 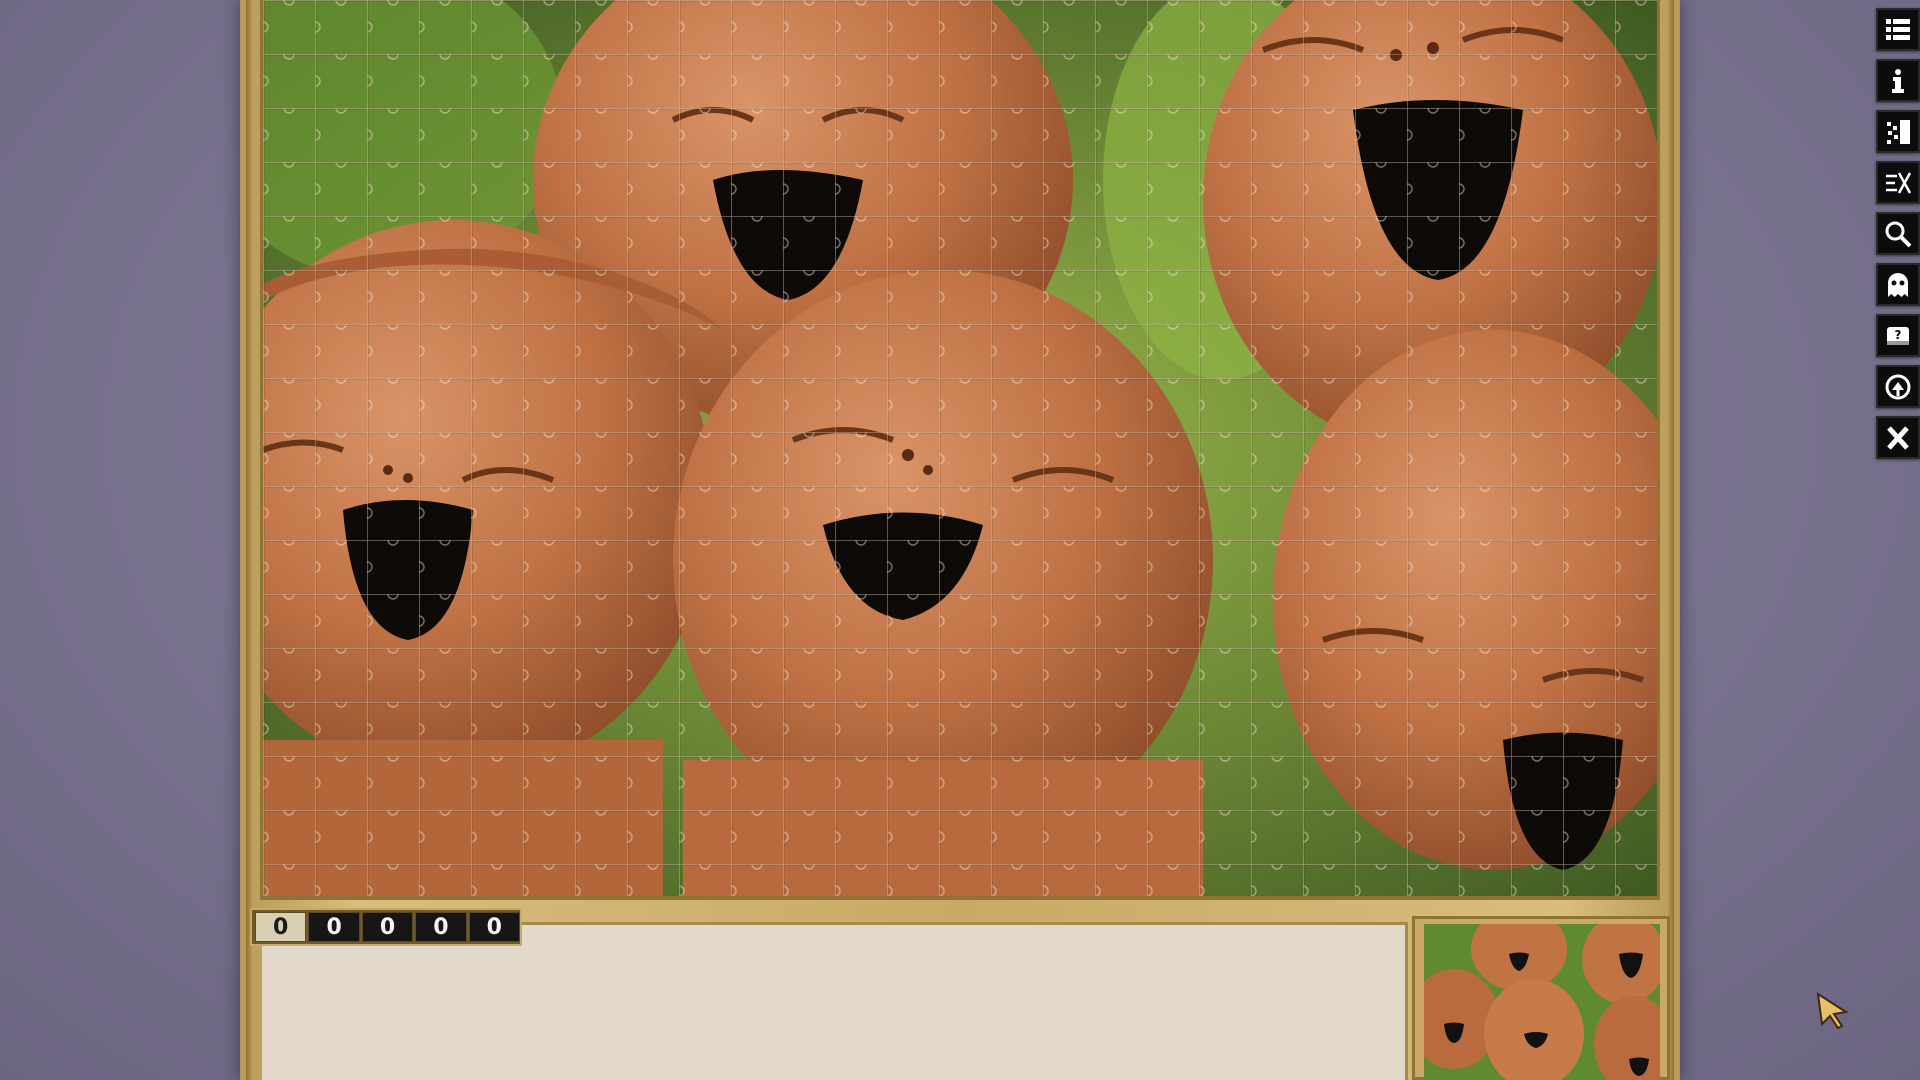 I want to click on move-counter: 0 0 0 0 0, so click(x=386, y=927).